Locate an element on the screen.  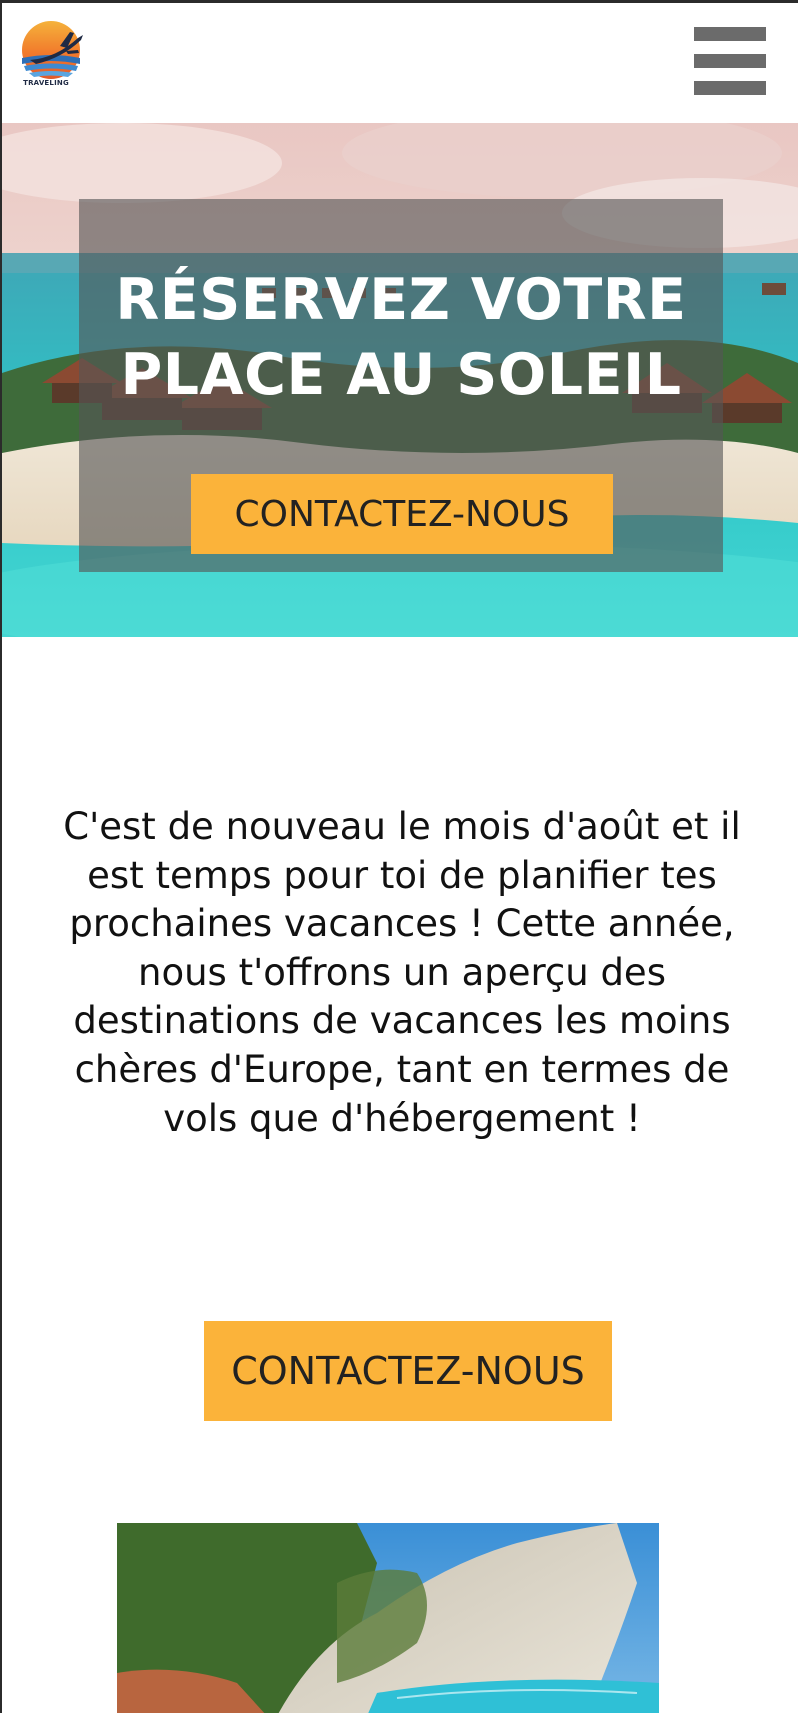
hero-title-line-2: PLACE AU SOLEIL is located at coordinates (401, 375).